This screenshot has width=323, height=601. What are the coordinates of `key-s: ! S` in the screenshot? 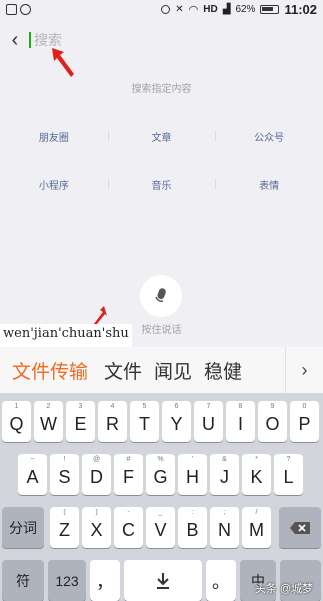 It's located at (64, 474).